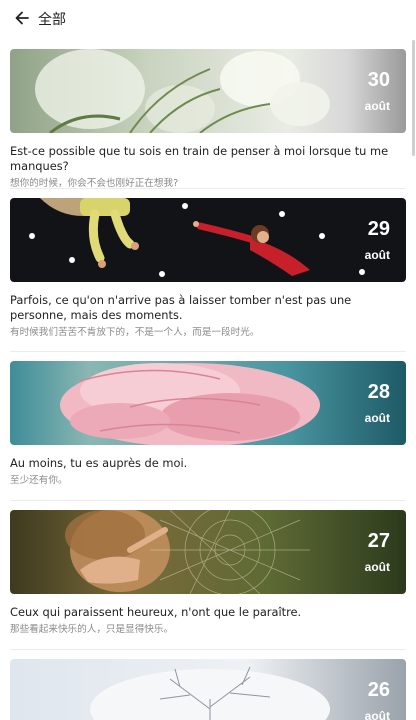 The width and height of the screenshot is (416, 720). Describe the element at coordinates (52, 20) in the screenshot. I see `page-title: 全部` at that location.